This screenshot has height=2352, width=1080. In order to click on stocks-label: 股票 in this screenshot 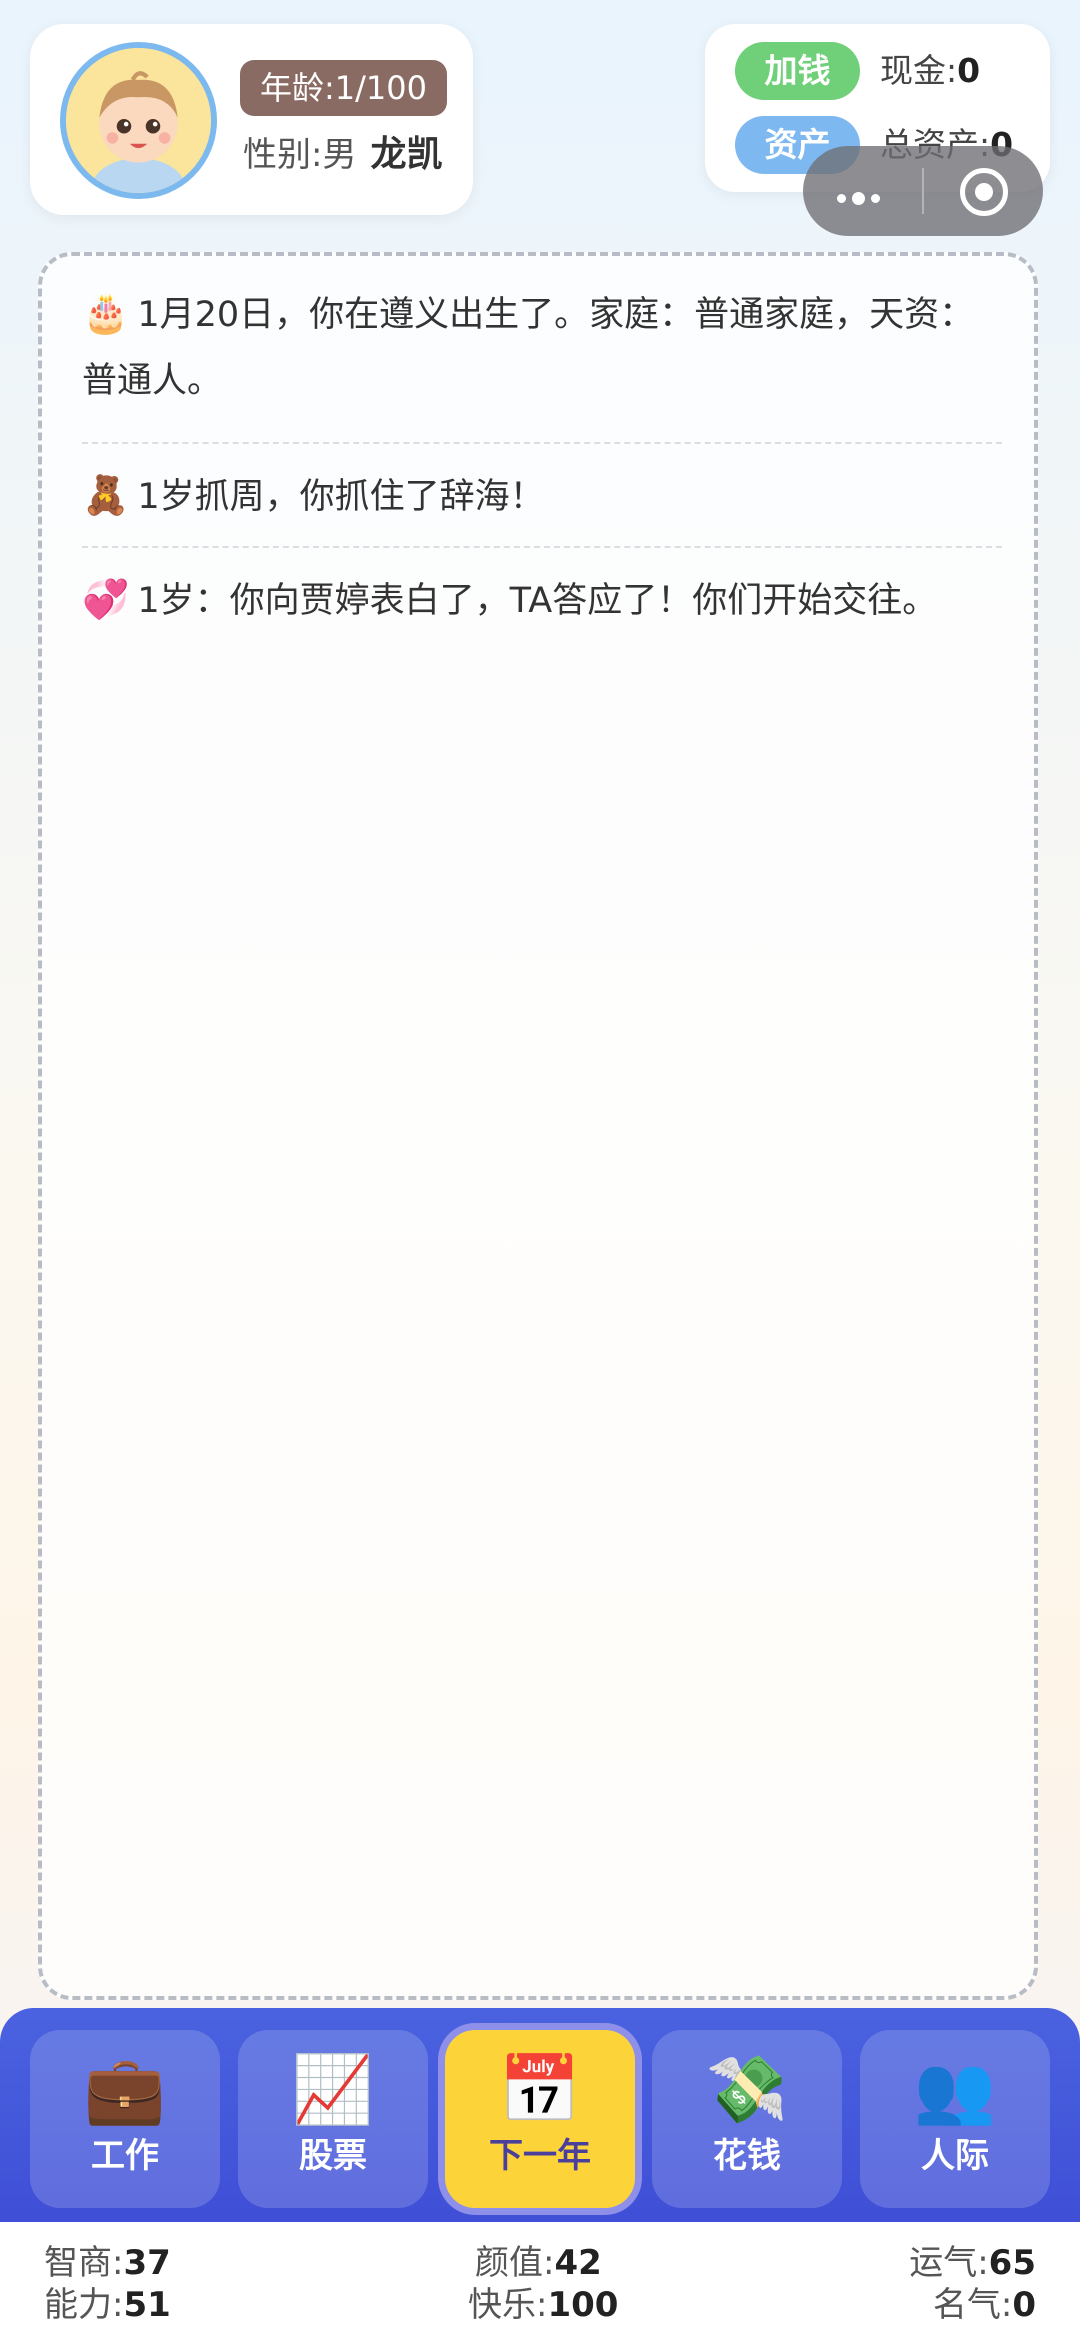, I will do `click(333, 2156)`.